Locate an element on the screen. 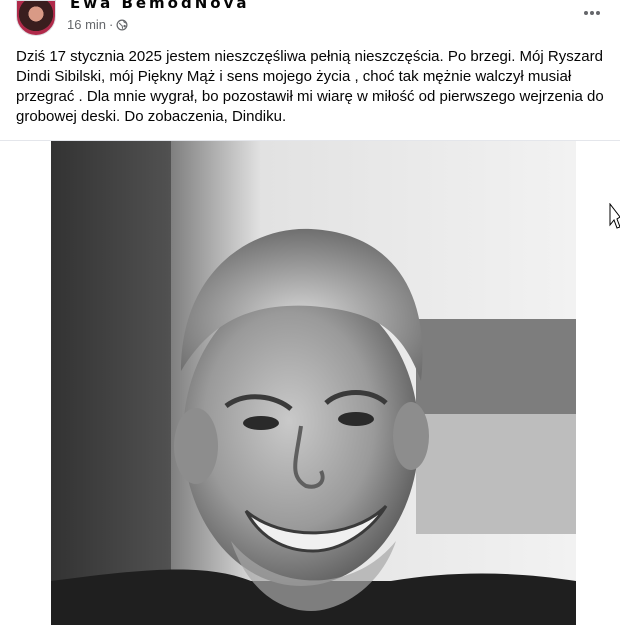 The image size is (620, 625). post-time: 16 min is located at coordinates (86, 24).